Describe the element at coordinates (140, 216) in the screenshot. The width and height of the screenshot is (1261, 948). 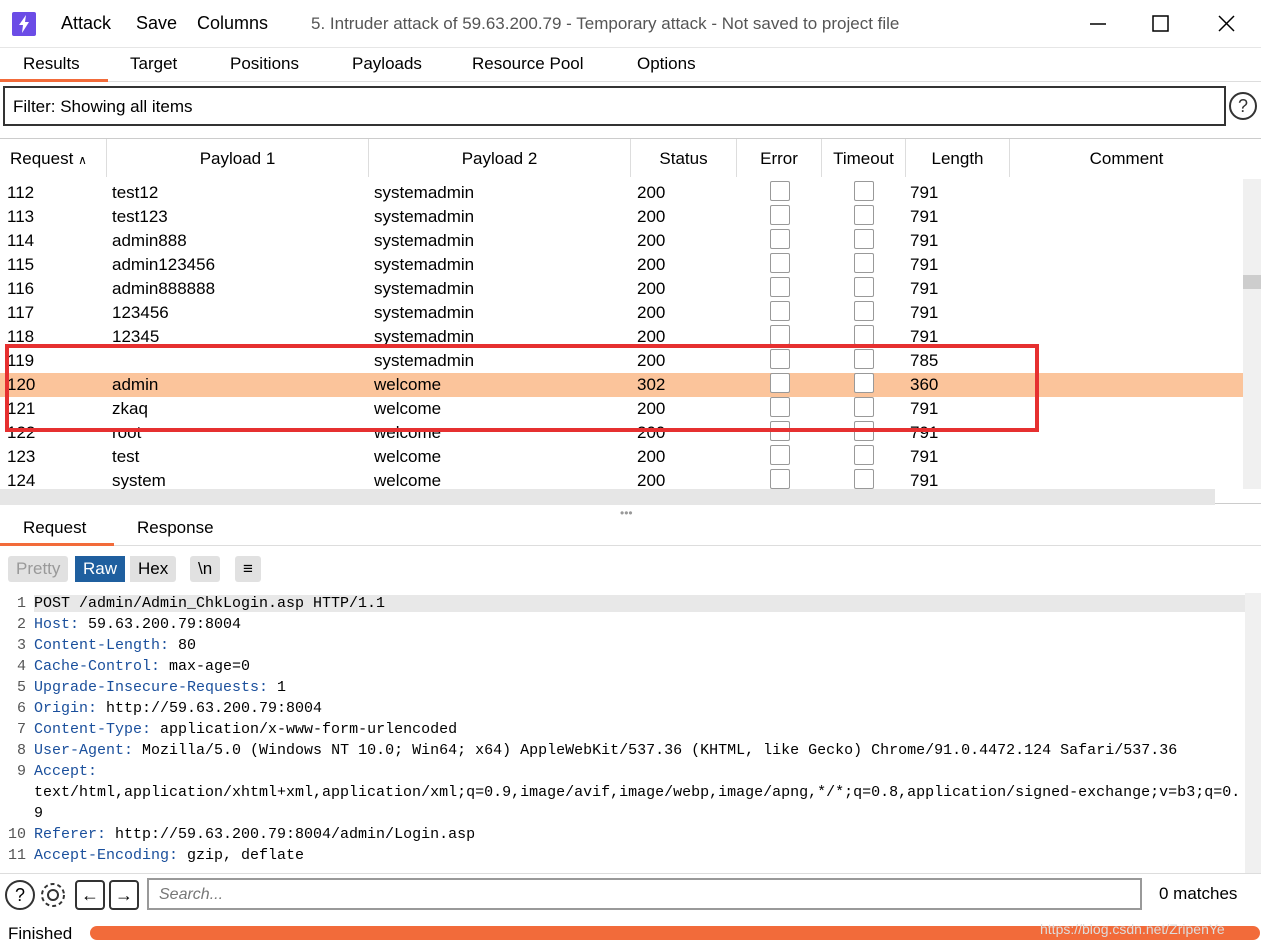
I see `cell-p1: test123` at that location.